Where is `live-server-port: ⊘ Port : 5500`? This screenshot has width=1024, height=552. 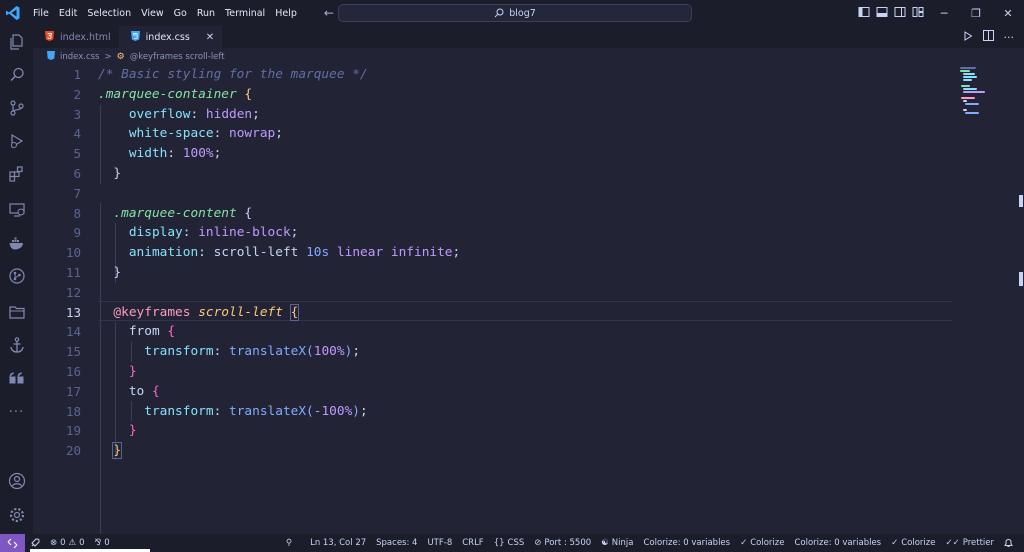 live-server-port: ⊘ Port : 5500 is located at coordinates (562, 543).